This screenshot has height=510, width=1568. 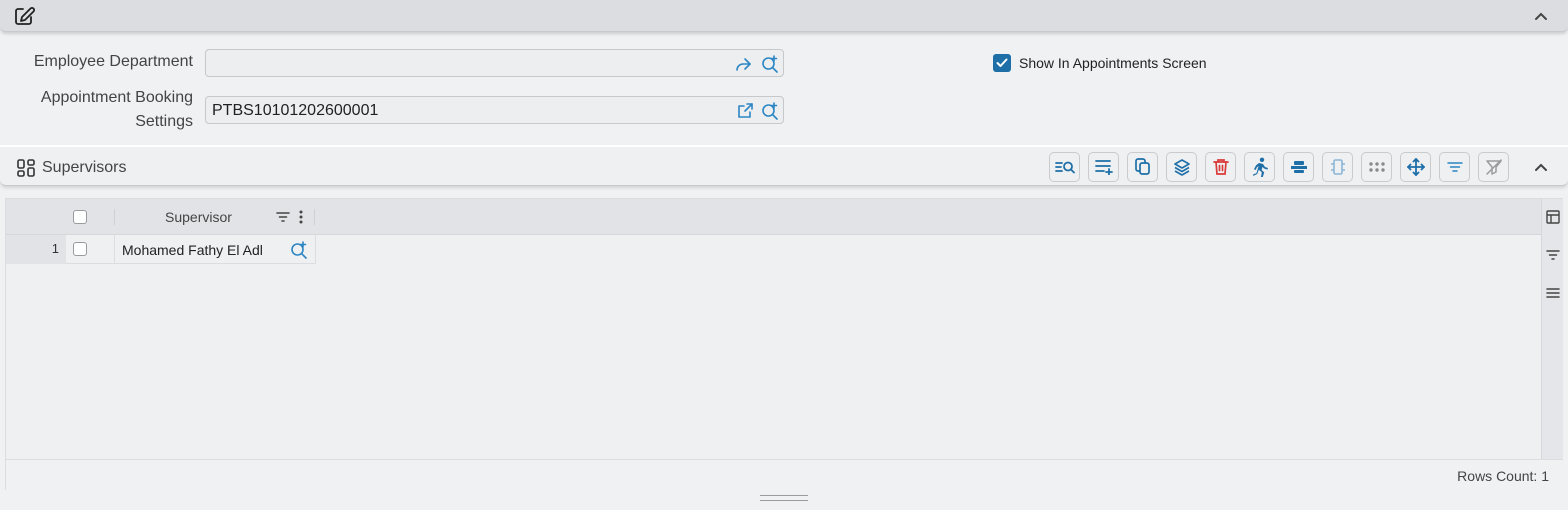 What do you see at coordinates (164, 121) in the screenshot?
I see `appointment-booking-label-line2: Settings` at bounding box center [164, 121].